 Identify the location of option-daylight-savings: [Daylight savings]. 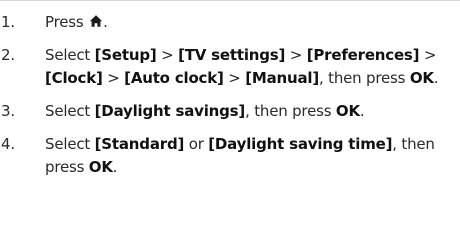
(170, 111).